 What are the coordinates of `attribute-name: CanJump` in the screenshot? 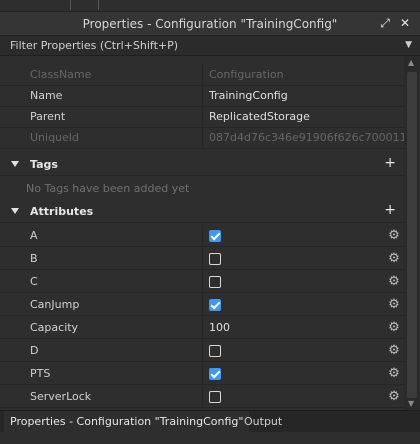 It's located at (55, 304).